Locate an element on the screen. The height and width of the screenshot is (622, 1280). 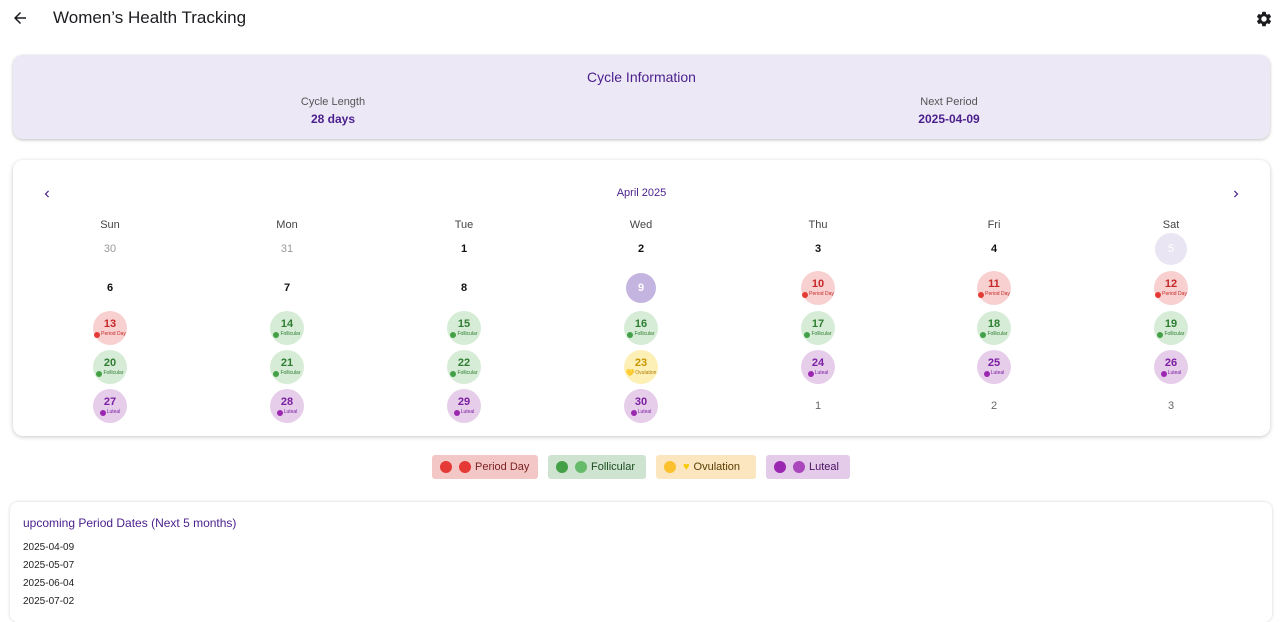
day-number: 23 is located at coordinates (641, 363).